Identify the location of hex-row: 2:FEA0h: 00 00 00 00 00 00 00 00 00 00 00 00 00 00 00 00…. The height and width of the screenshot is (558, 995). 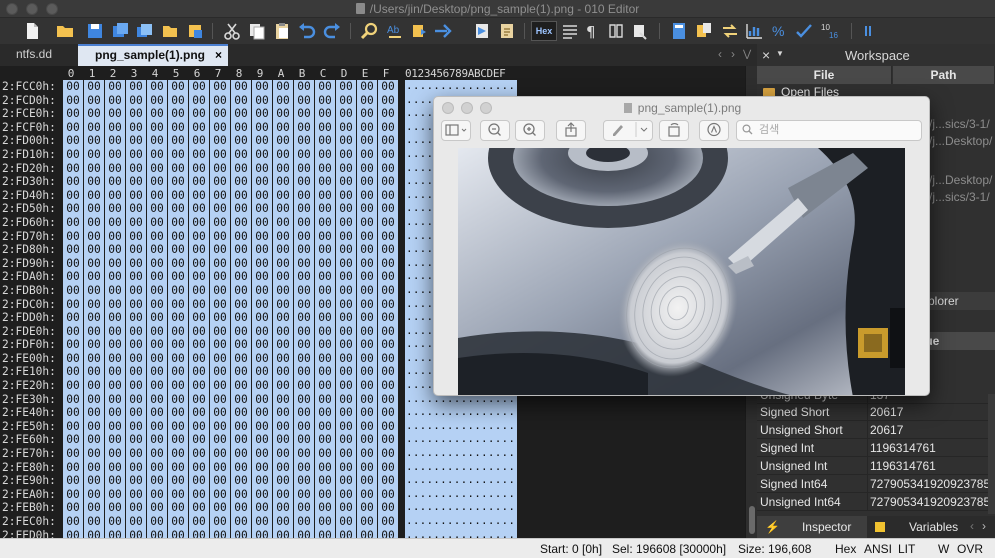
(372, 494).